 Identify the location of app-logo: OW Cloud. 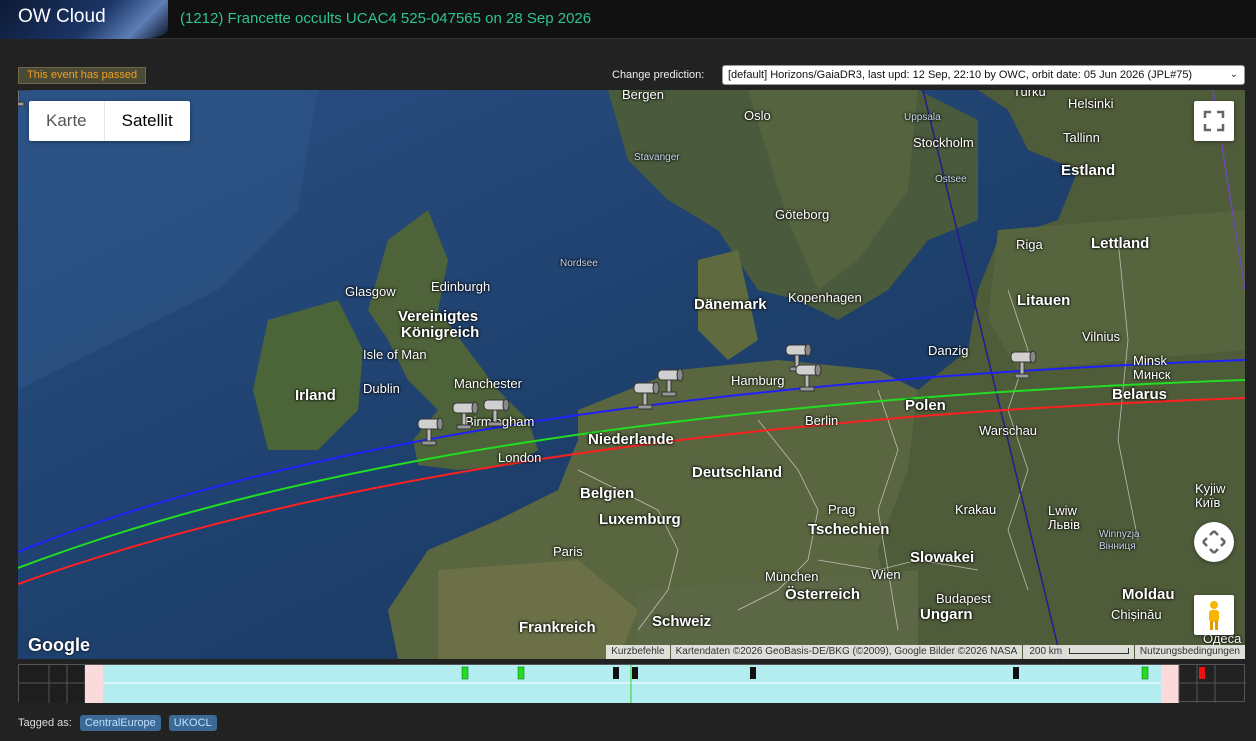
(84, 19).